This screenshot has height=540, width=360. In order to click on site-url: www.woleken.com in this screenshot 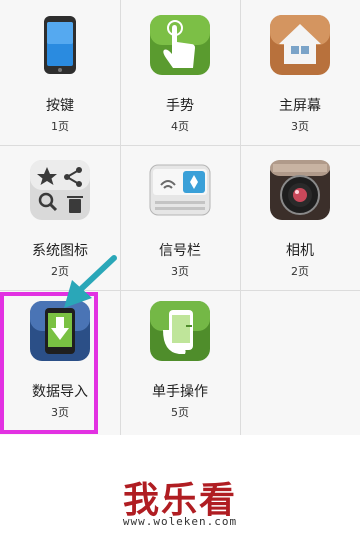, I will do `click(180, 521)`.